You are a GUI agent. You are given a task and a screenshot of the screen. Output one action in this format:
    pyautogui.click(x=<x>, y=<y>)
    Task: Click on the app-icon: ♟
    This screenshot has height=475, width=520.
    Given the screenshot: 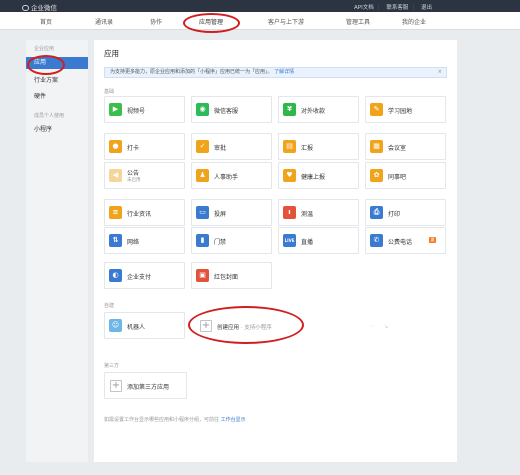 What is the action you would take?
    pyautogui.click(x=202, y=175)
    